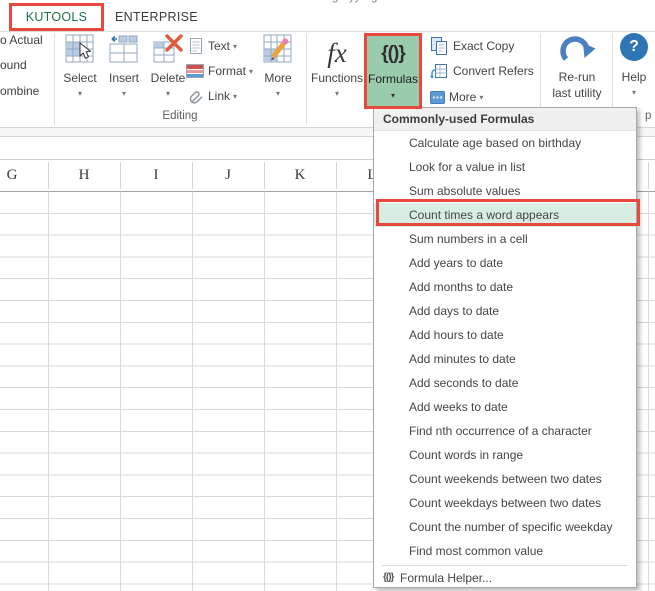  I want to click on menu-item: Find nth occurrence of a character, so click(505, 431).